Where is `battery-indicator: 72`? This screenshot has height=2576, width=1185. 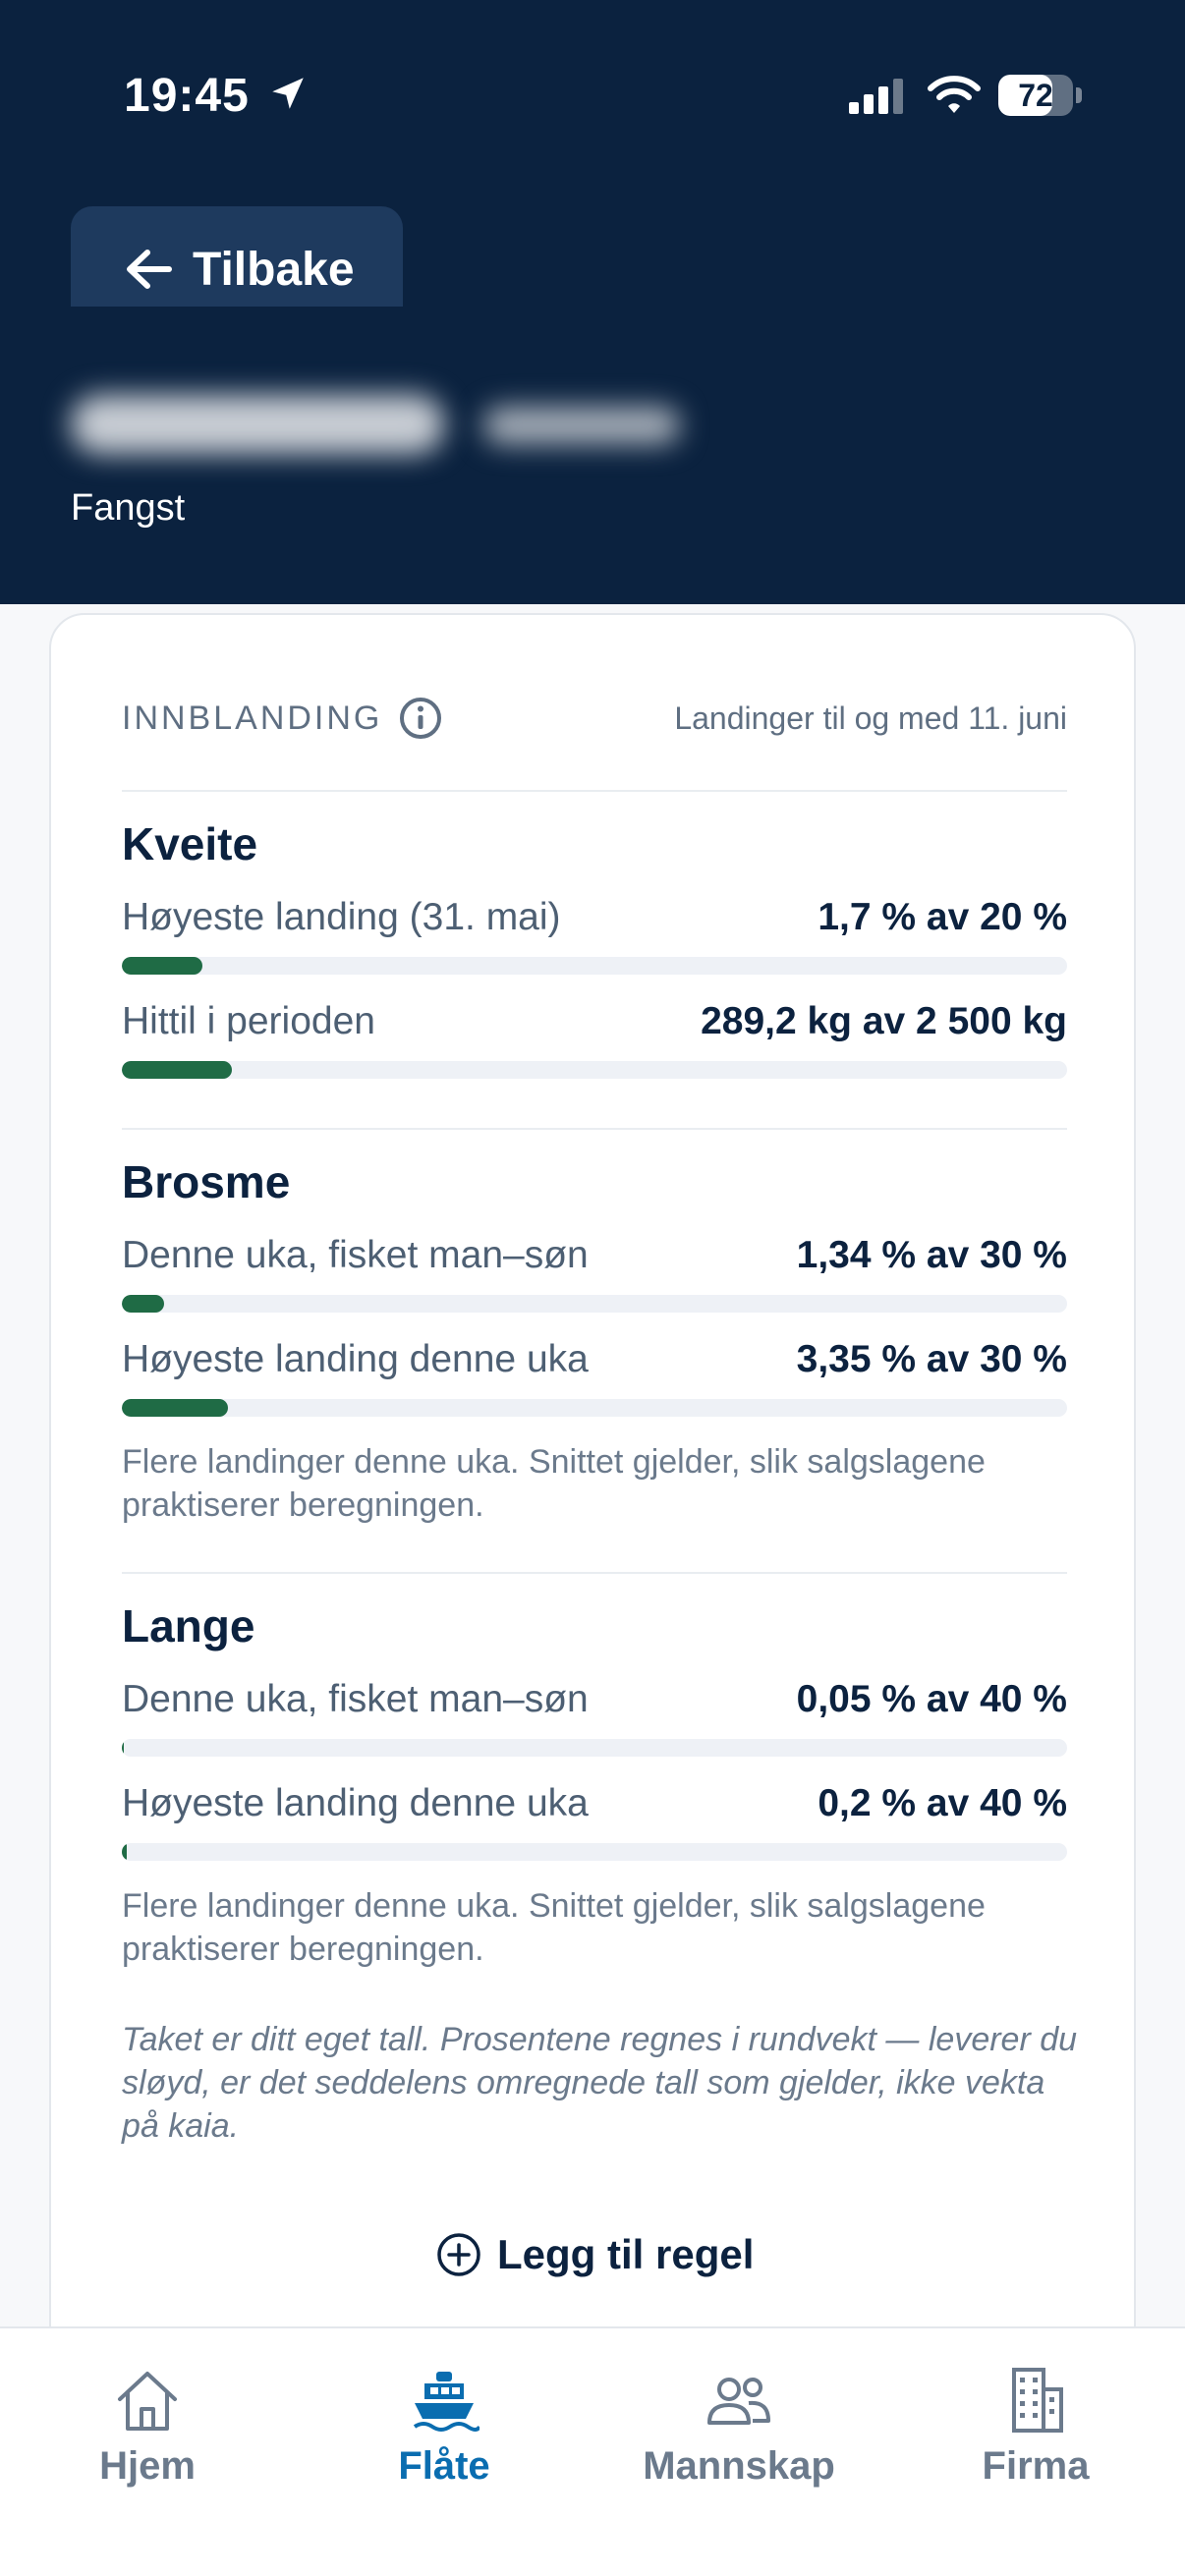 battery-indicator: 72 is located at coordinates (1040, 95).